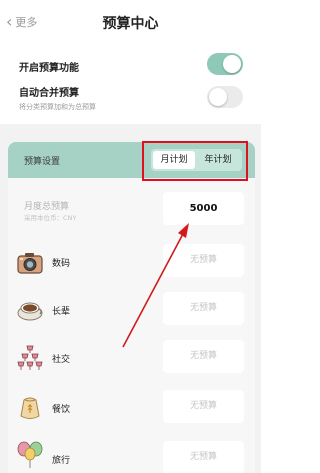 The width and height of the screenshot is (320, 473). I want to click on category-label-digital: 数码, so click(61, 264).